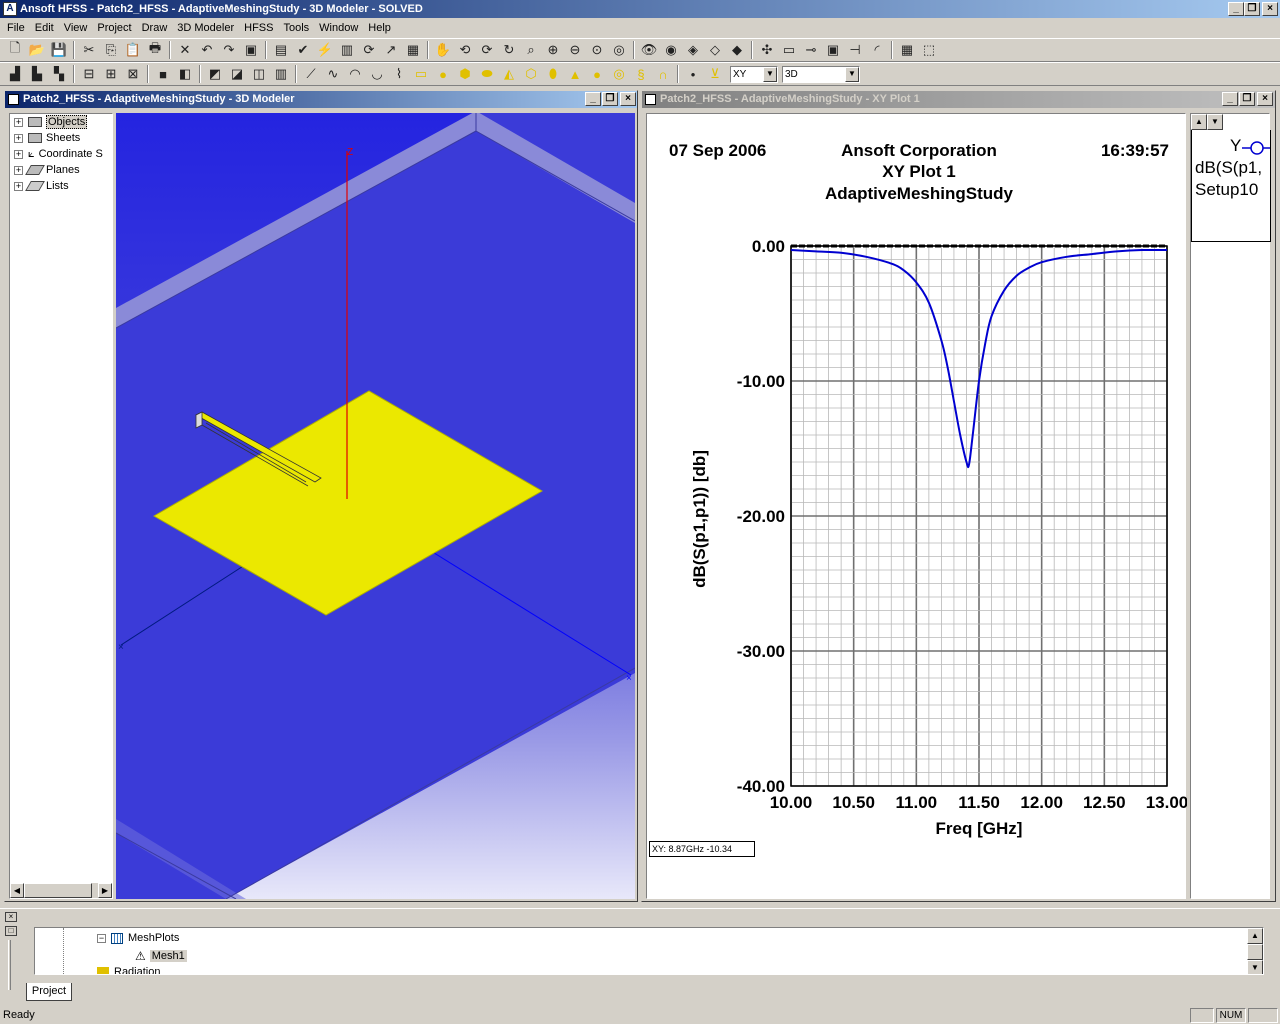 This screenshot has width=1280, height=1024. What do you see at coordinates (465, 74) in the screenshot?
I see `polygon-icon: ⬢` at bounding box center [465, 74].